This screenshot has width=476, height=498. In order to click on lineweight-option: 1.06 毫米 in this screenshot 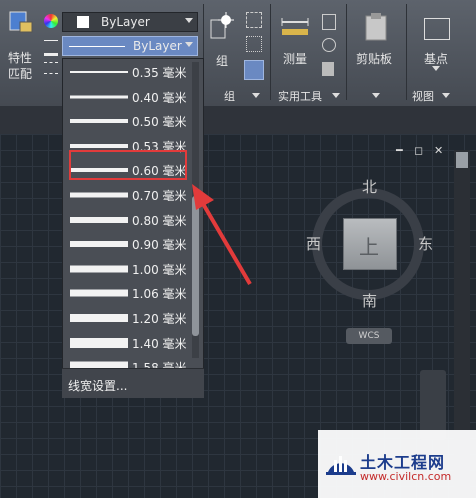, I will do `click(126, 293)`.